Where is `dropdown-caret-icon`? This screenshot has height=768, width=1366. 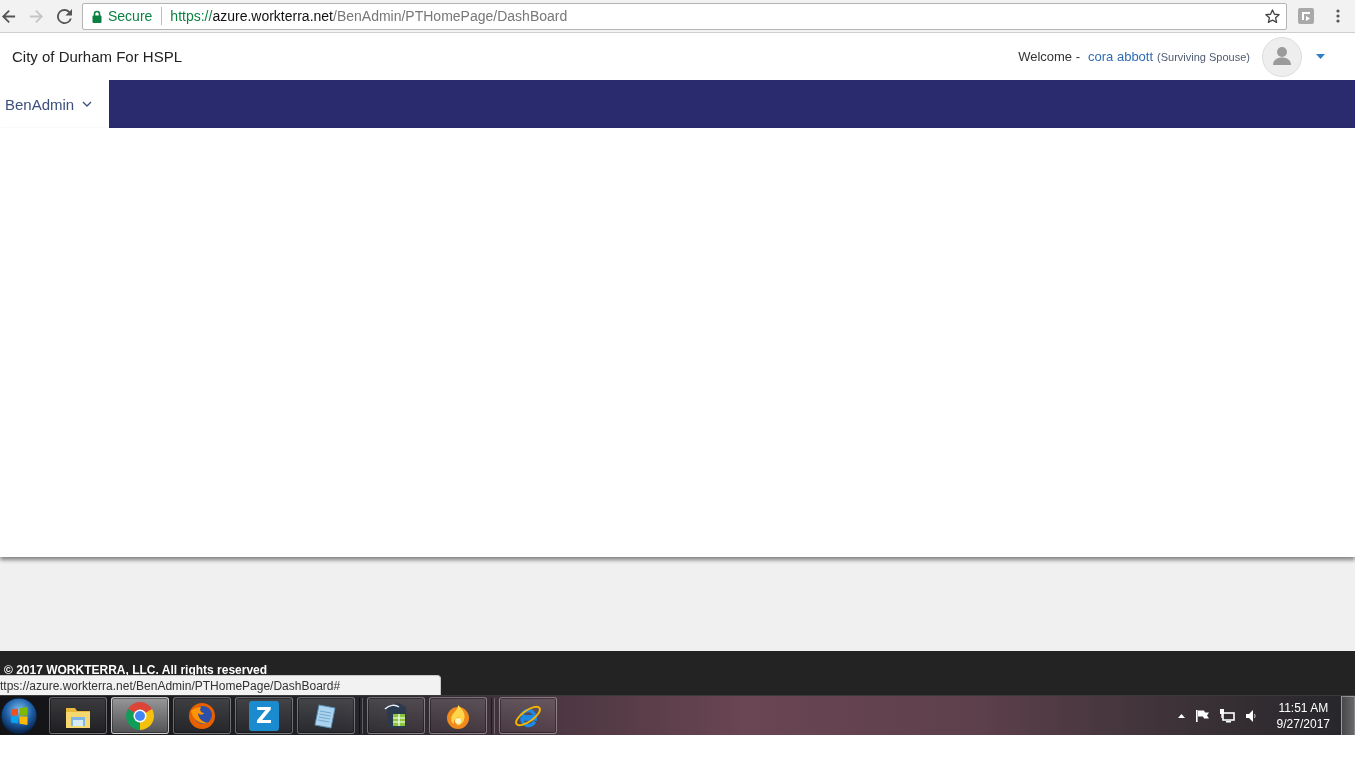
dropdown-caret-icon is located at coordinates (1320, 56).